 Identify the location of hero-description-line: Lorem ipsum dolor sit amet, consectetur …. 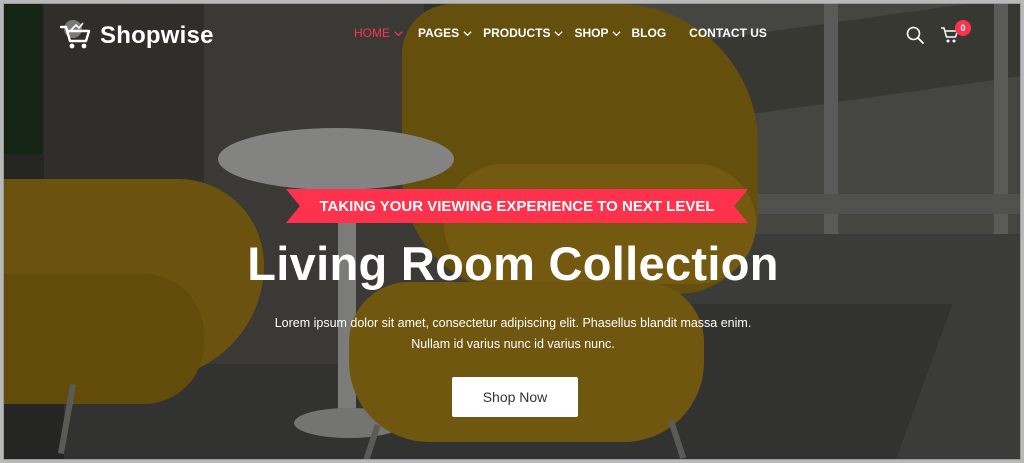
(513, 323).